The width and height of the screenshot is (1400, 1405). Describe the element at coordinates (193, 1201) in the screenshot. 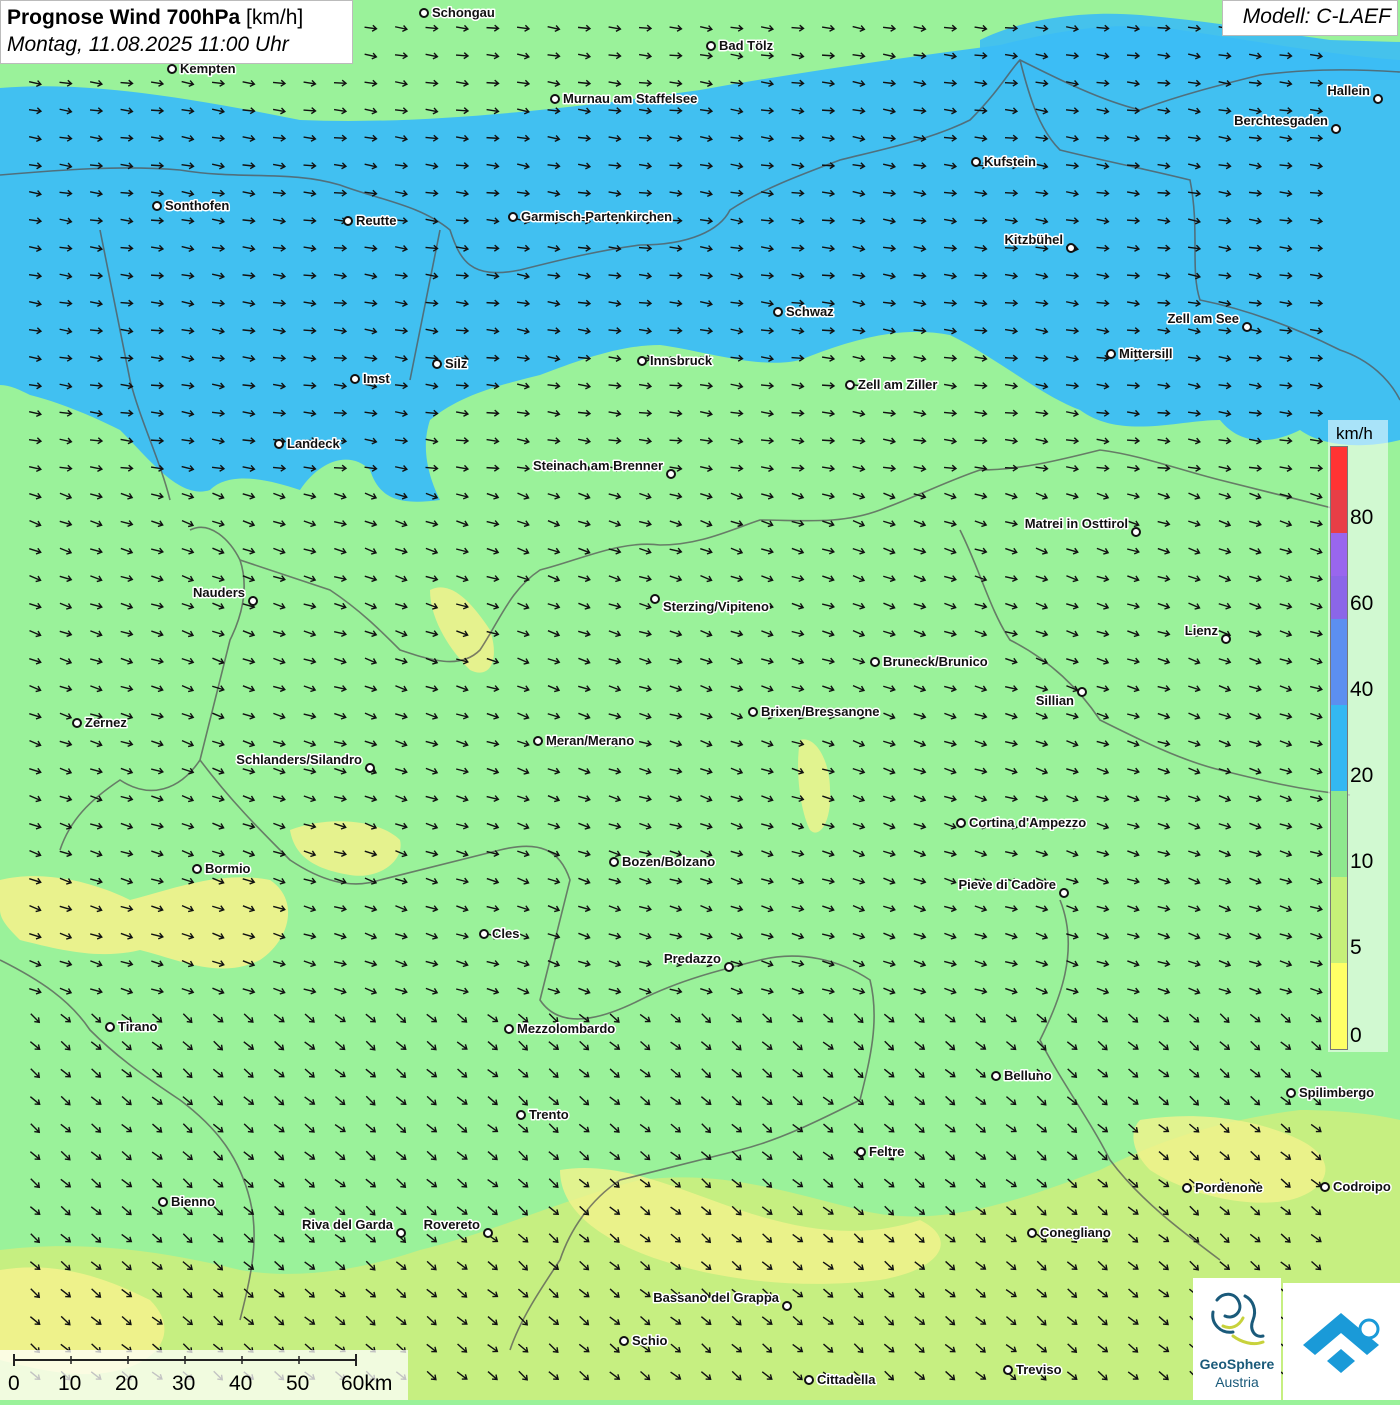

I see `city-label: Bienno` at that location.